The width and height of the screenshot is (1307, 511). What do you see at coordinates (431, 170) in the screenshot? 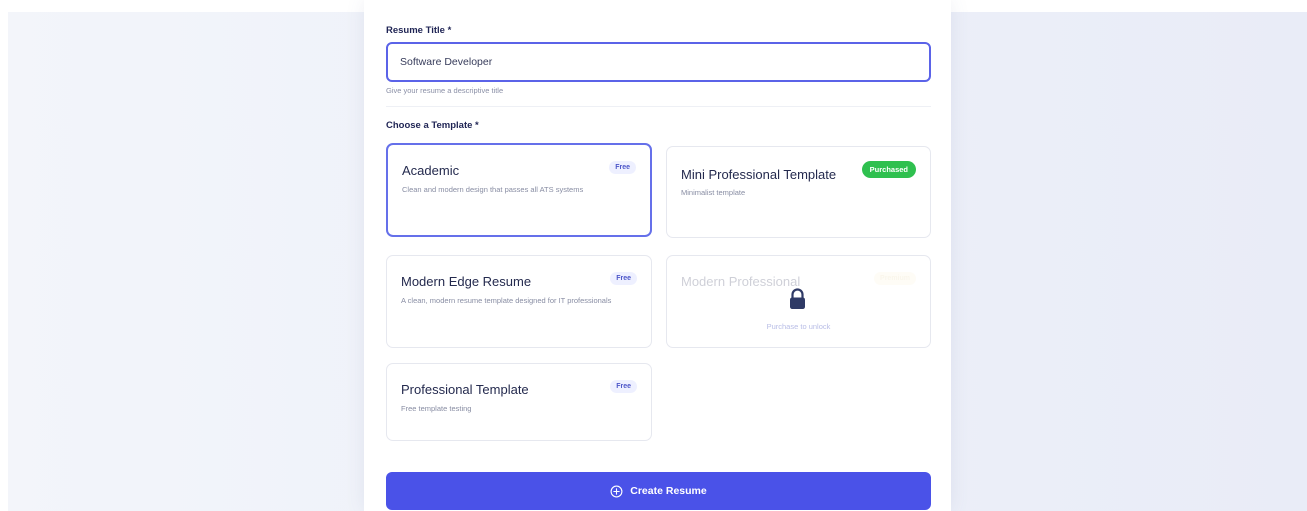
I see `template-name: Academic` at bounding box center [431, 170].